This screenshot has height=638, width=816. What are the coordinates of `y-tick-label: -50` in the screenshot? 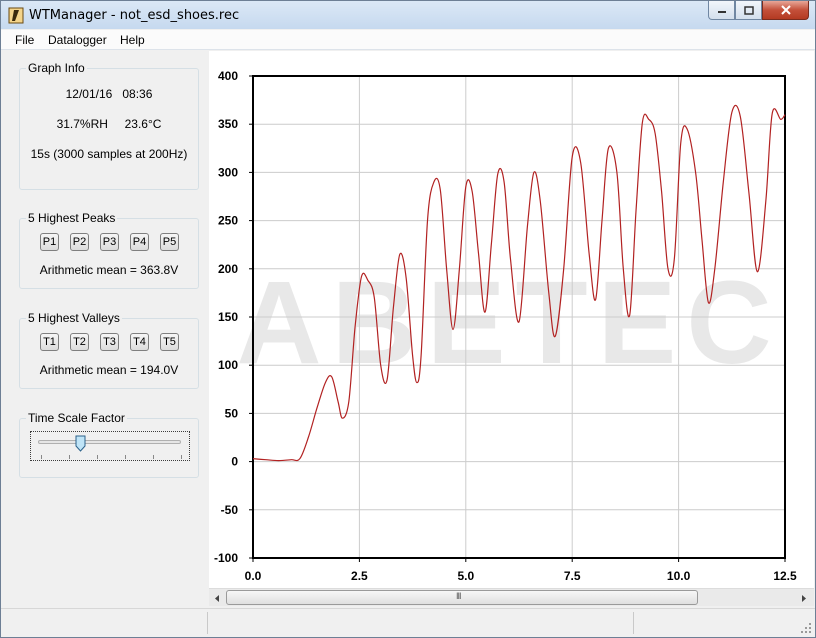 It's located at (230, 510).